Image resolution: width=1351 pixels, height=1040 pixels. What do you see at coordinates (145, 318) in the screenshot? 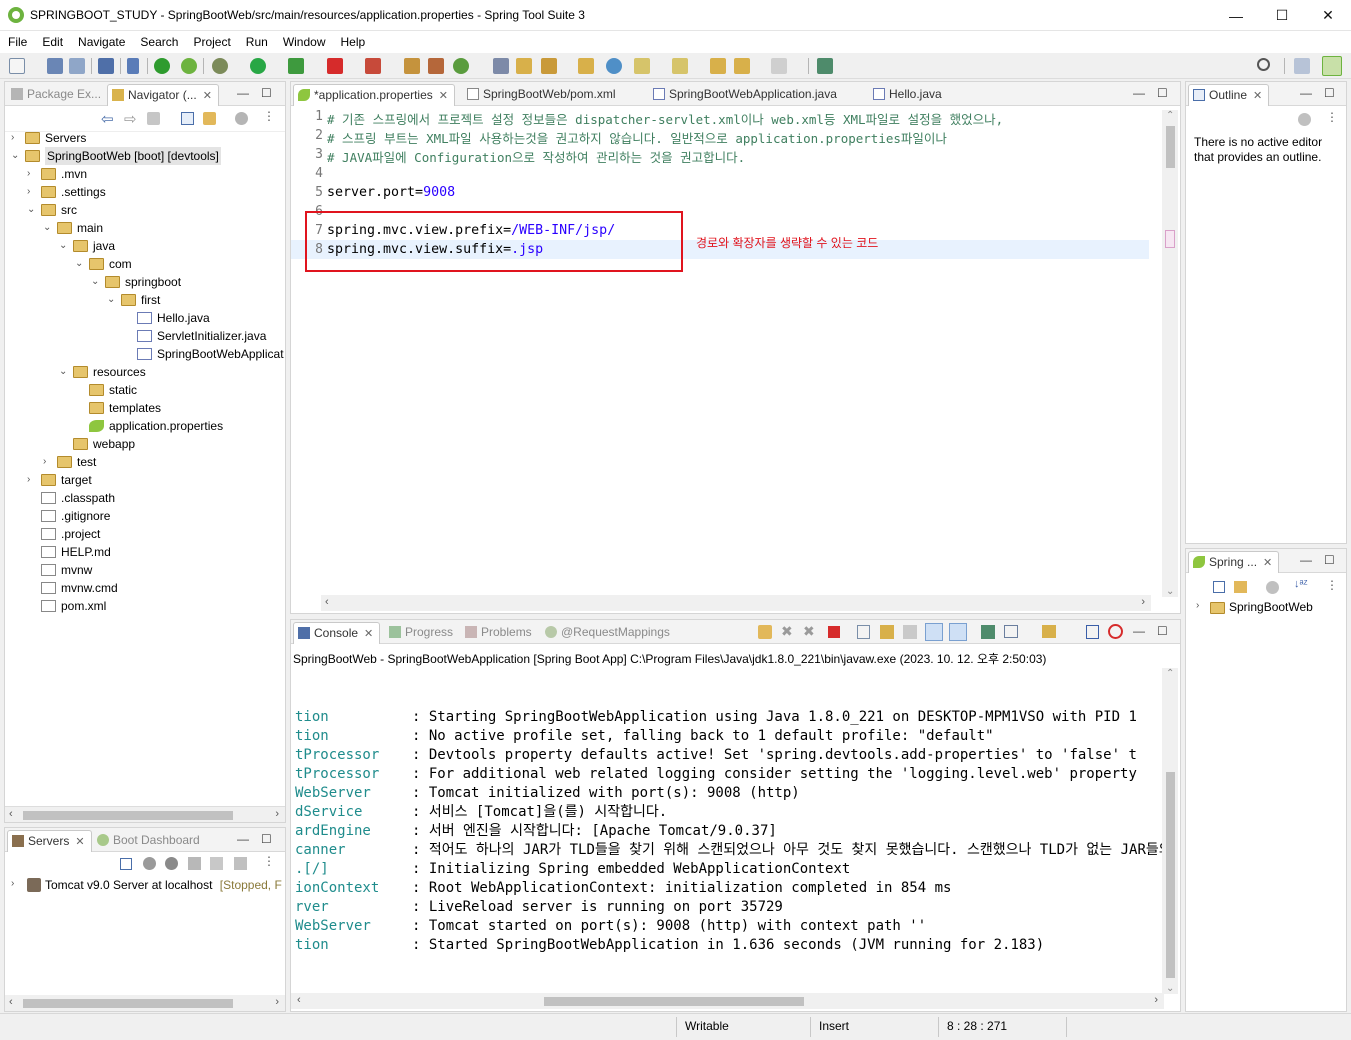
I see `tree-item: Hello.java` at bounding box center [145, 318].